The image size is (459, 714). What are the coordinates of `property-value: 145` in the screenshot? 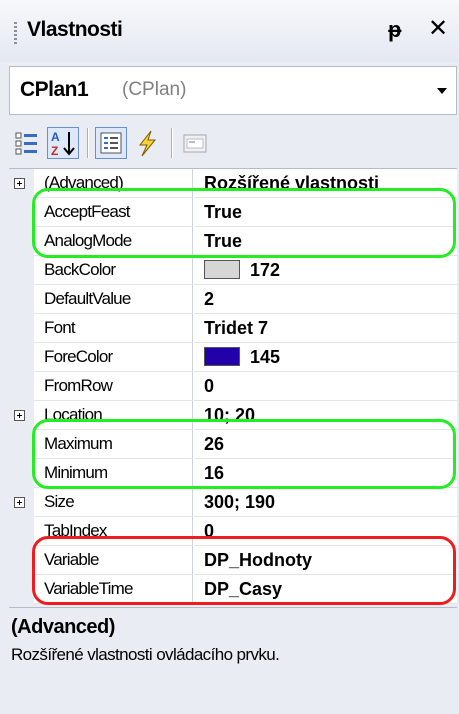 It's located at (325, 357).